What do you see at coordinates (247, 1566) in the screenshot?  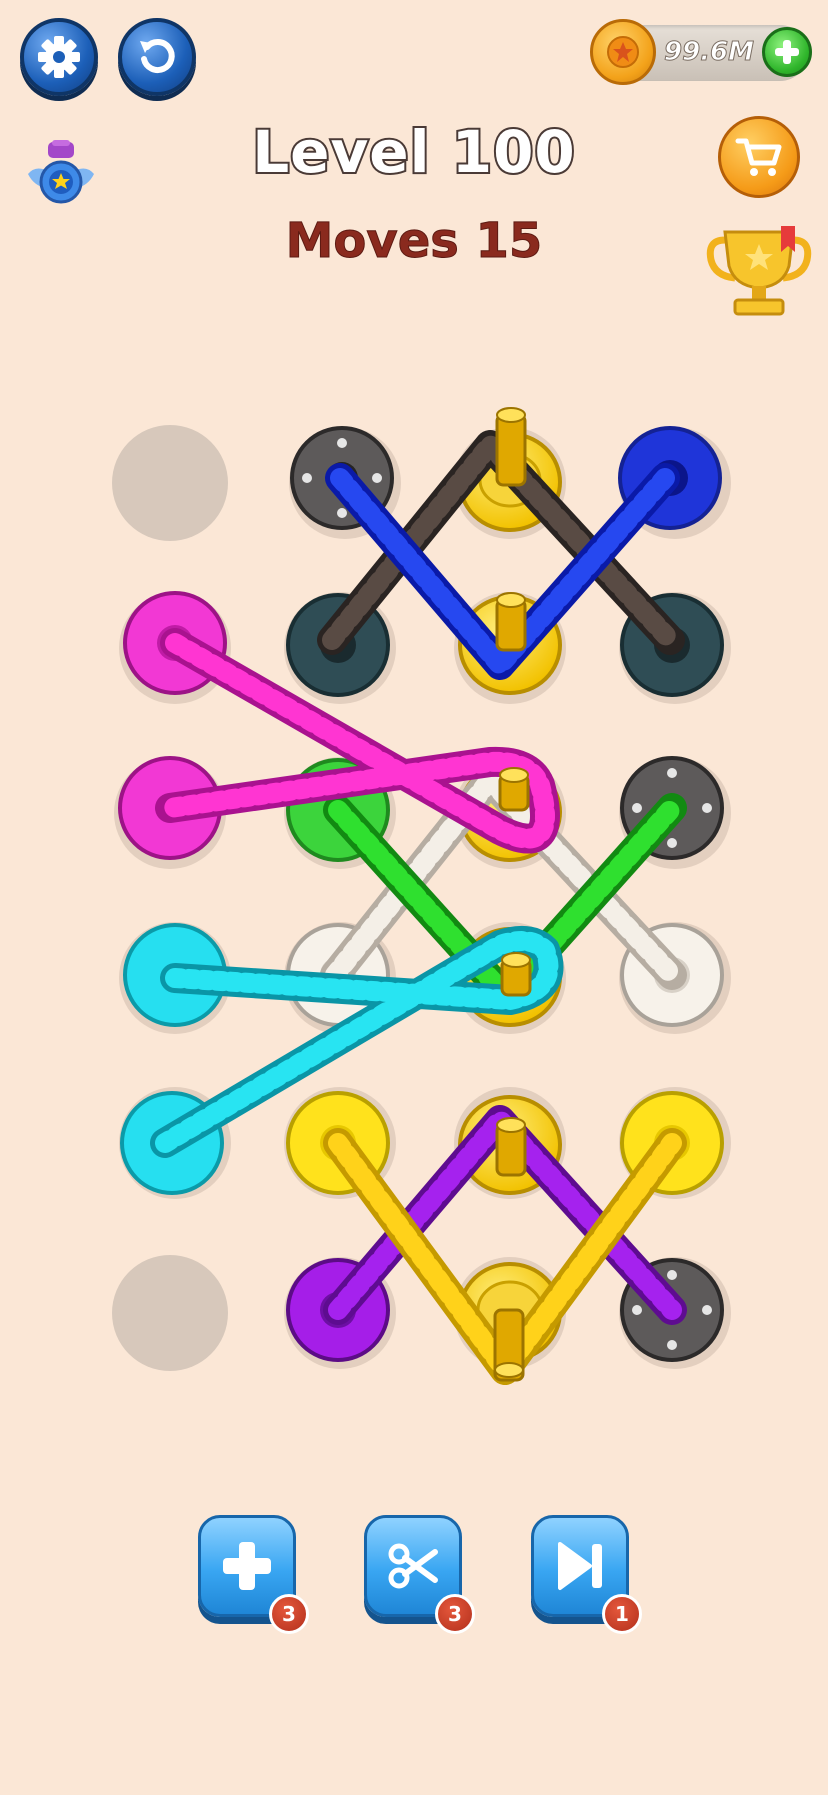 I see `plus-icon` at bounding box center [247, 1566].